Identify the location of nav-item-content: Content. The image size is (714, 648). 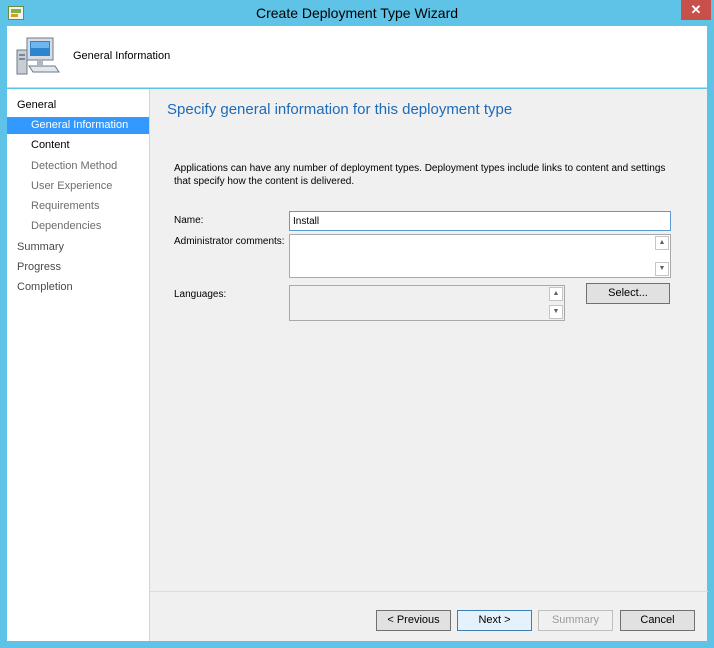
(78, 145).